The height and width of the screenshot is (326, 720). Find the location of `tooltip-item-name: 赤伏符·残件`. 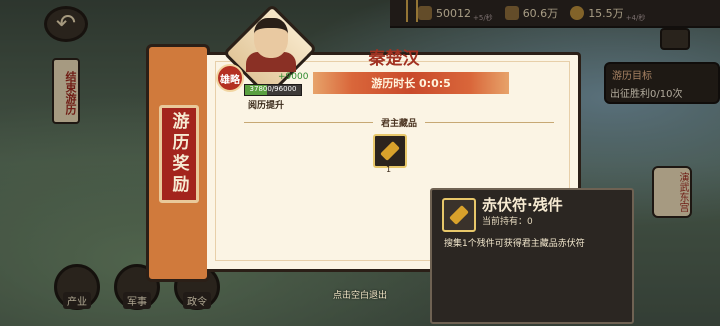

tooltip-item-name: 赤伏符·残件 is located at coordinates (522, 205).